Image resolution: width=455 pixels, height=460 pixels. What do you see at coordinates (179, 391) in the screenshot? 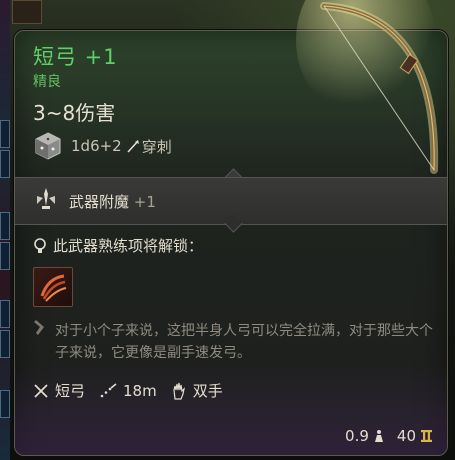
I see `hand-icon` at bounding box center [179, 391].